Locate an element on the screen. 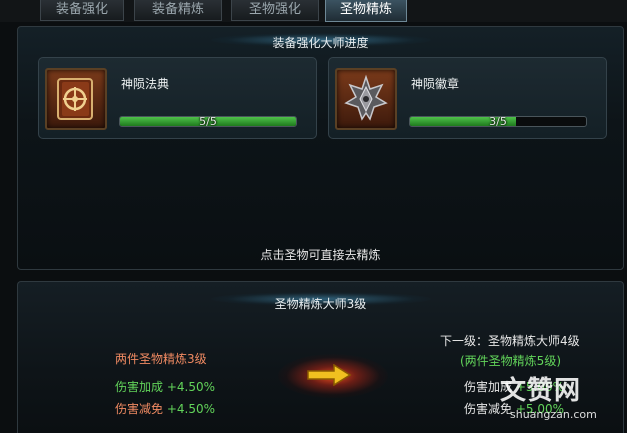 The image size is (627, 433). master-level-title: 圣物精炼大师3级 is located at coordinates (320, 304).